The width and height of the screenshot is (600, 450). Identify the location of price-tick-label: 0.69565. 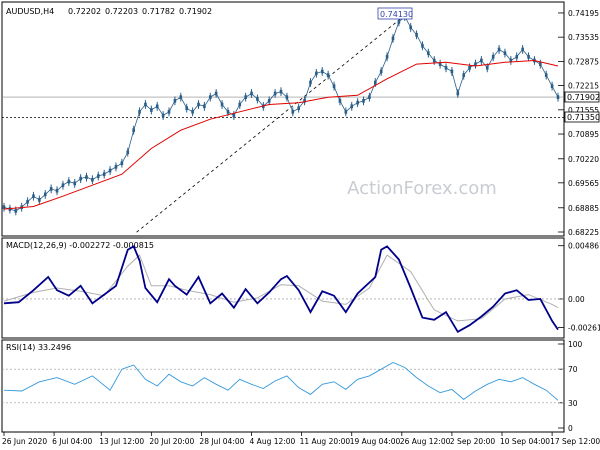
(583, 183).